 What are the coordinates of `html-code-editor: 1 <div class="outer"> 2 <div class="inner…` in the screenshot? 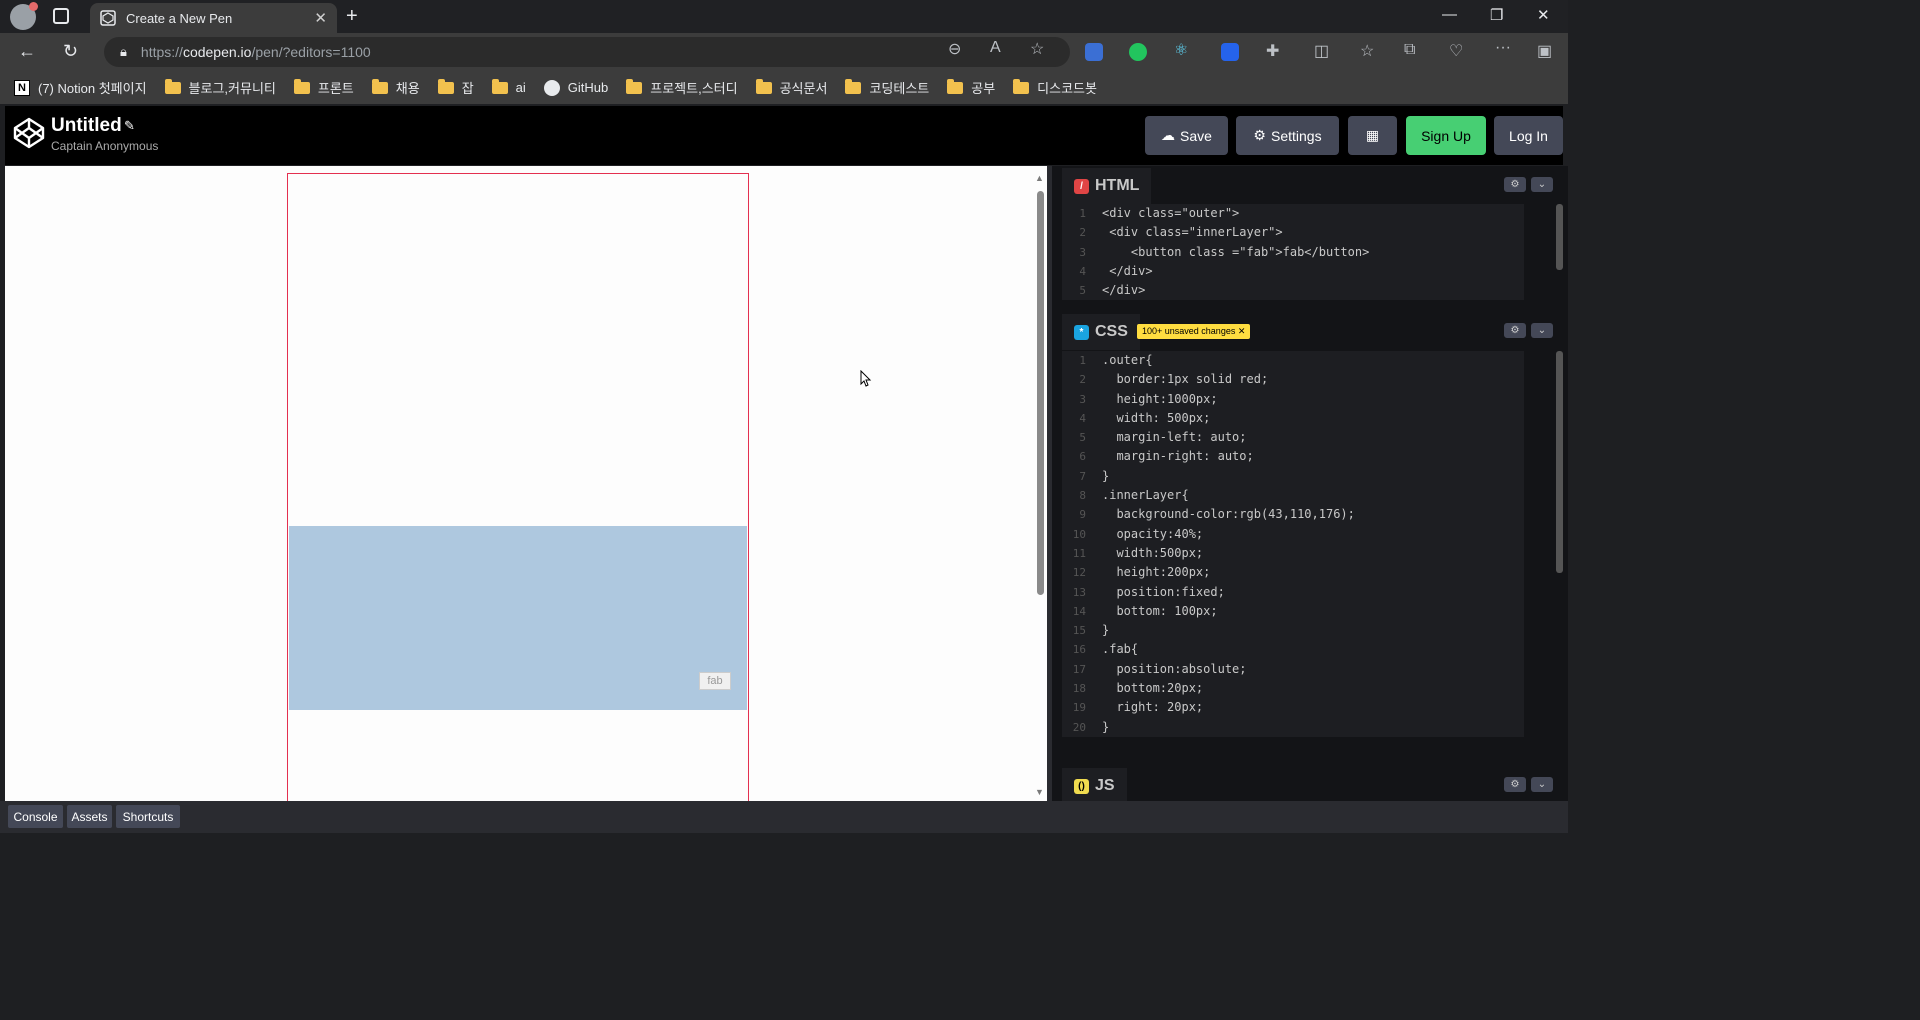 It's located at (1293, 252).